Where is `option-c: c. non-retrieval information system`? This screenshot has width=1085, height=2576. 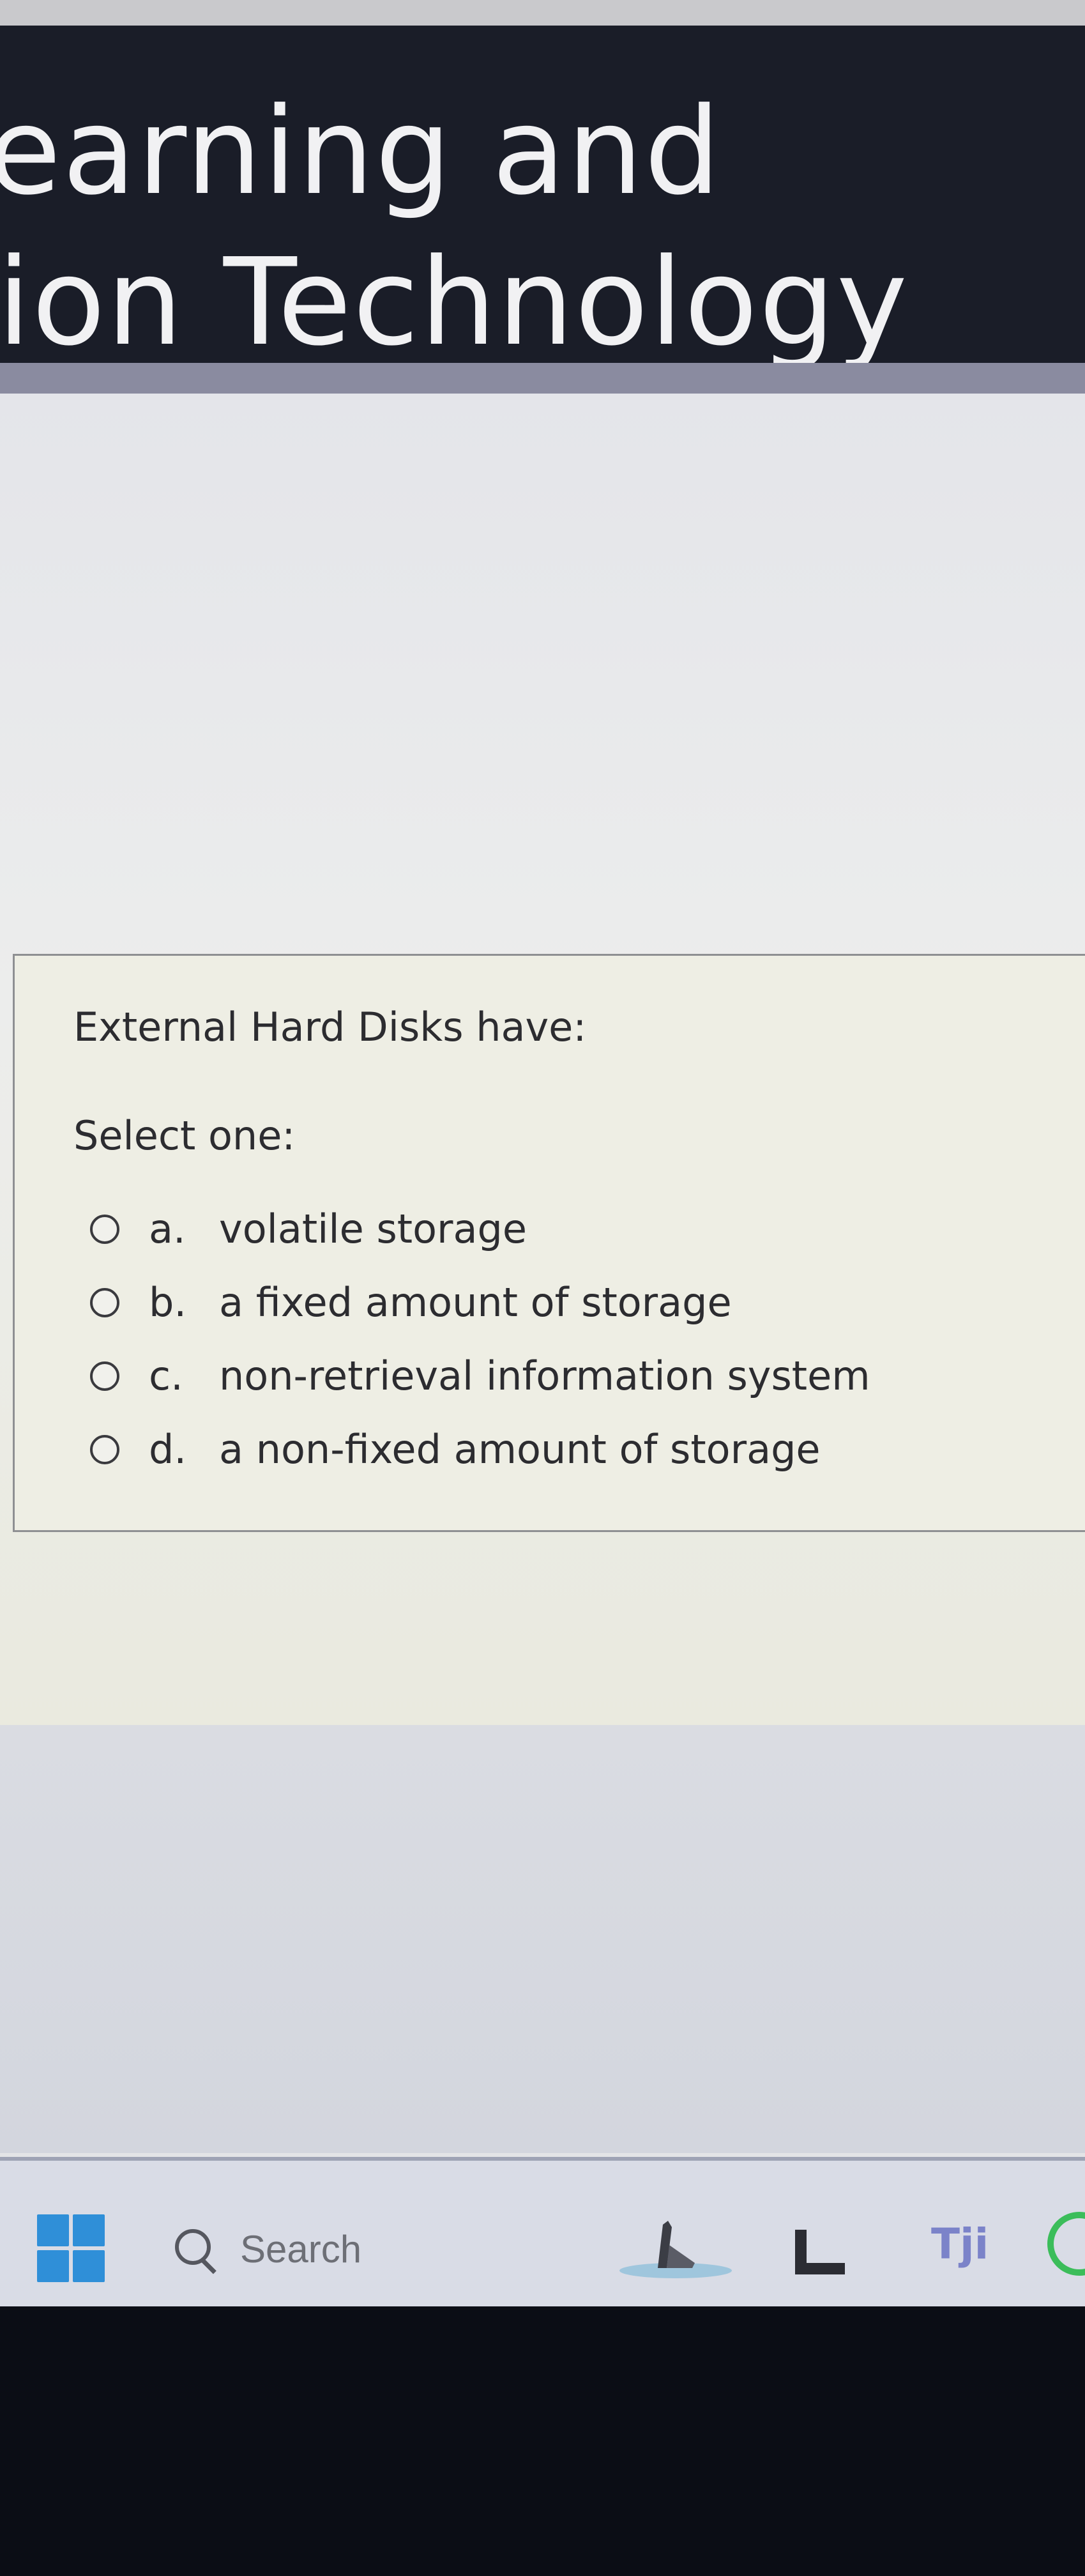 option-c: c. non-retrieval information system is located at coordinates (569, 1376).